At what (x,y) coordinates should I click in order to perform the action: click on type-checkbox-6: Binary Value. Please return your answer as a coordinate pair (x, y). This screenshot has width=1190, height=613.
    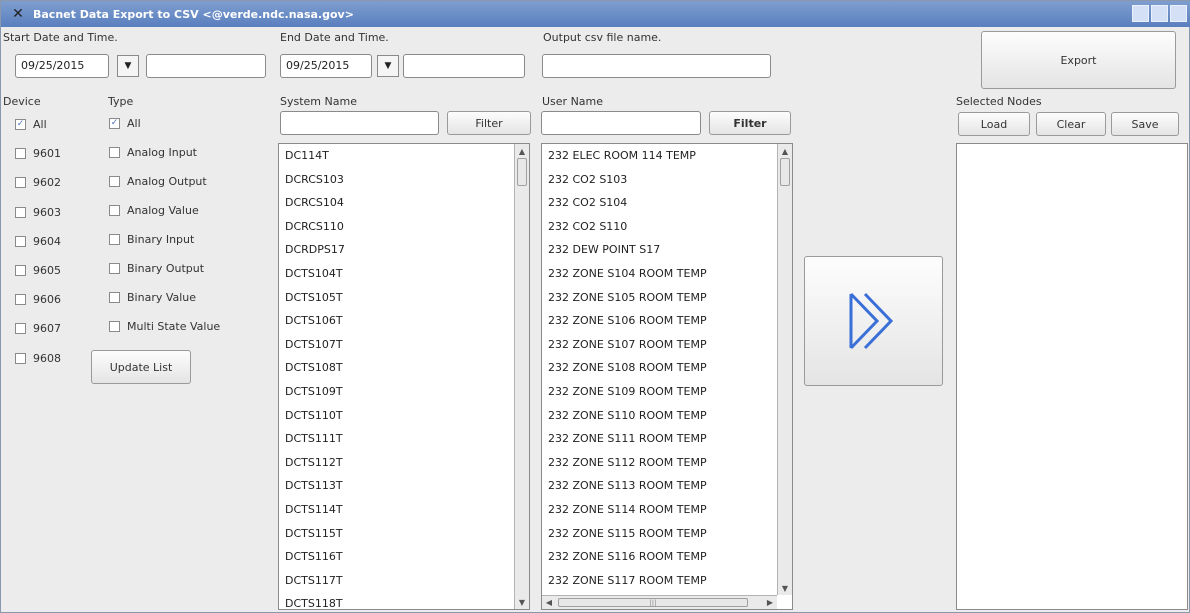
    Looking at the image, I should click on (152, 297).